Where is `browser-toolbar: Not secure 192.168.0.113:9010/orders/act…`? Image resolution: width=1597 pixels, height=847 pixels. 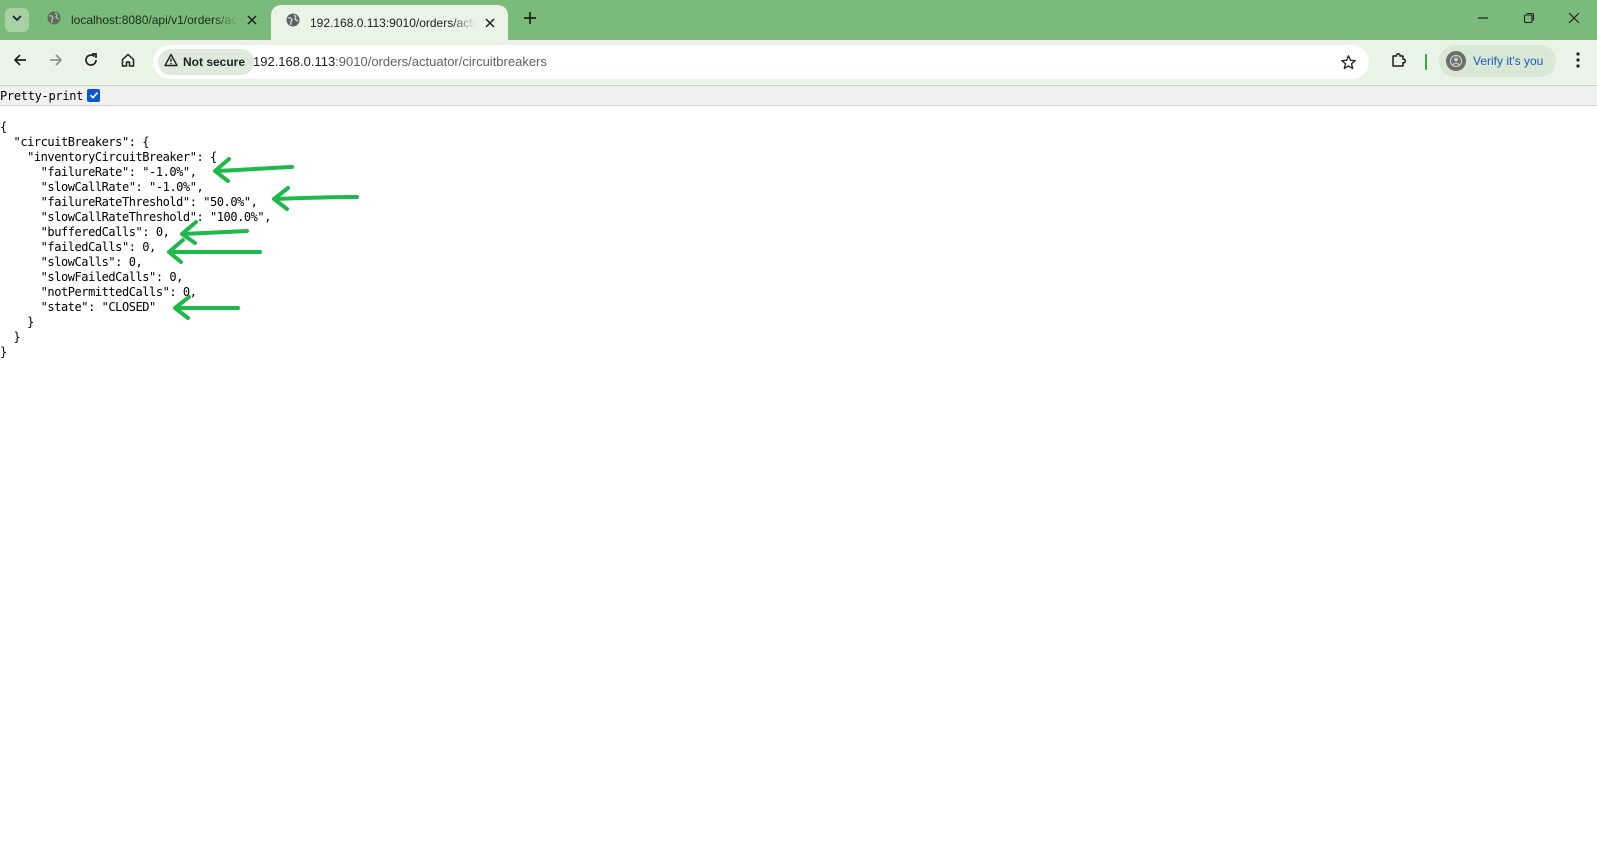
browser-toolbar: Not secure 192.168.0.113:9010/orders/act… is located at coordinates (798, 63).